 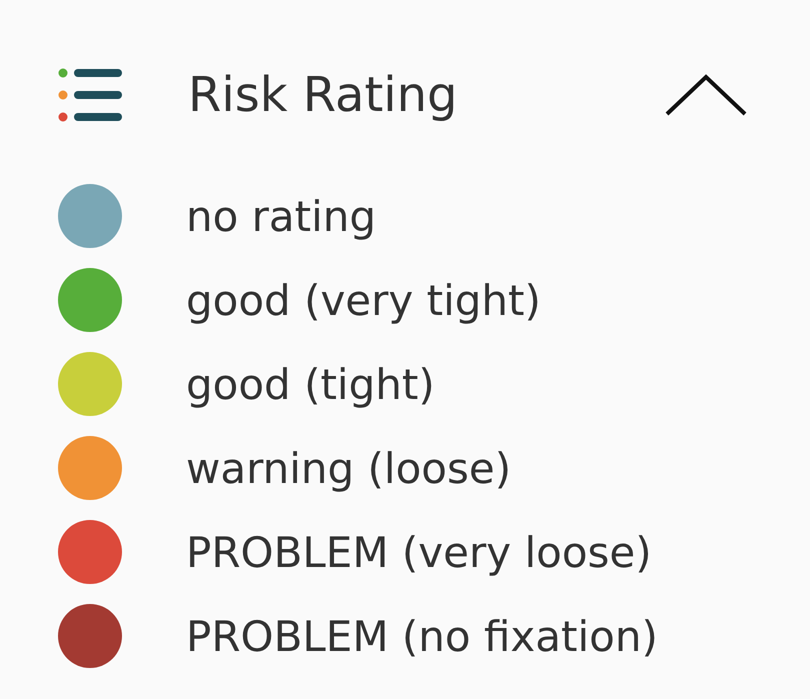 I want to click on legend-label: no rating, so click(x=281, y=216).